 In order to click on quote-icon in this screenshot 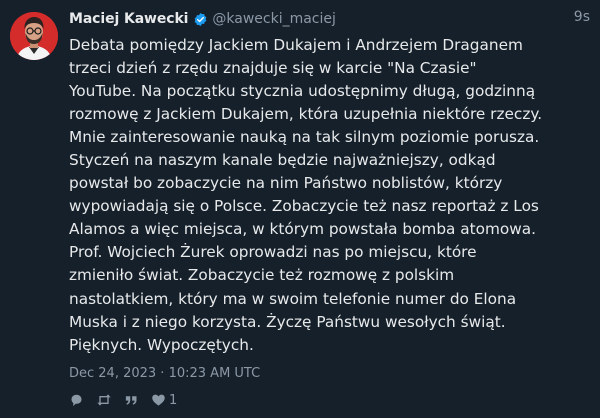, I will do `click(131, 400)`.